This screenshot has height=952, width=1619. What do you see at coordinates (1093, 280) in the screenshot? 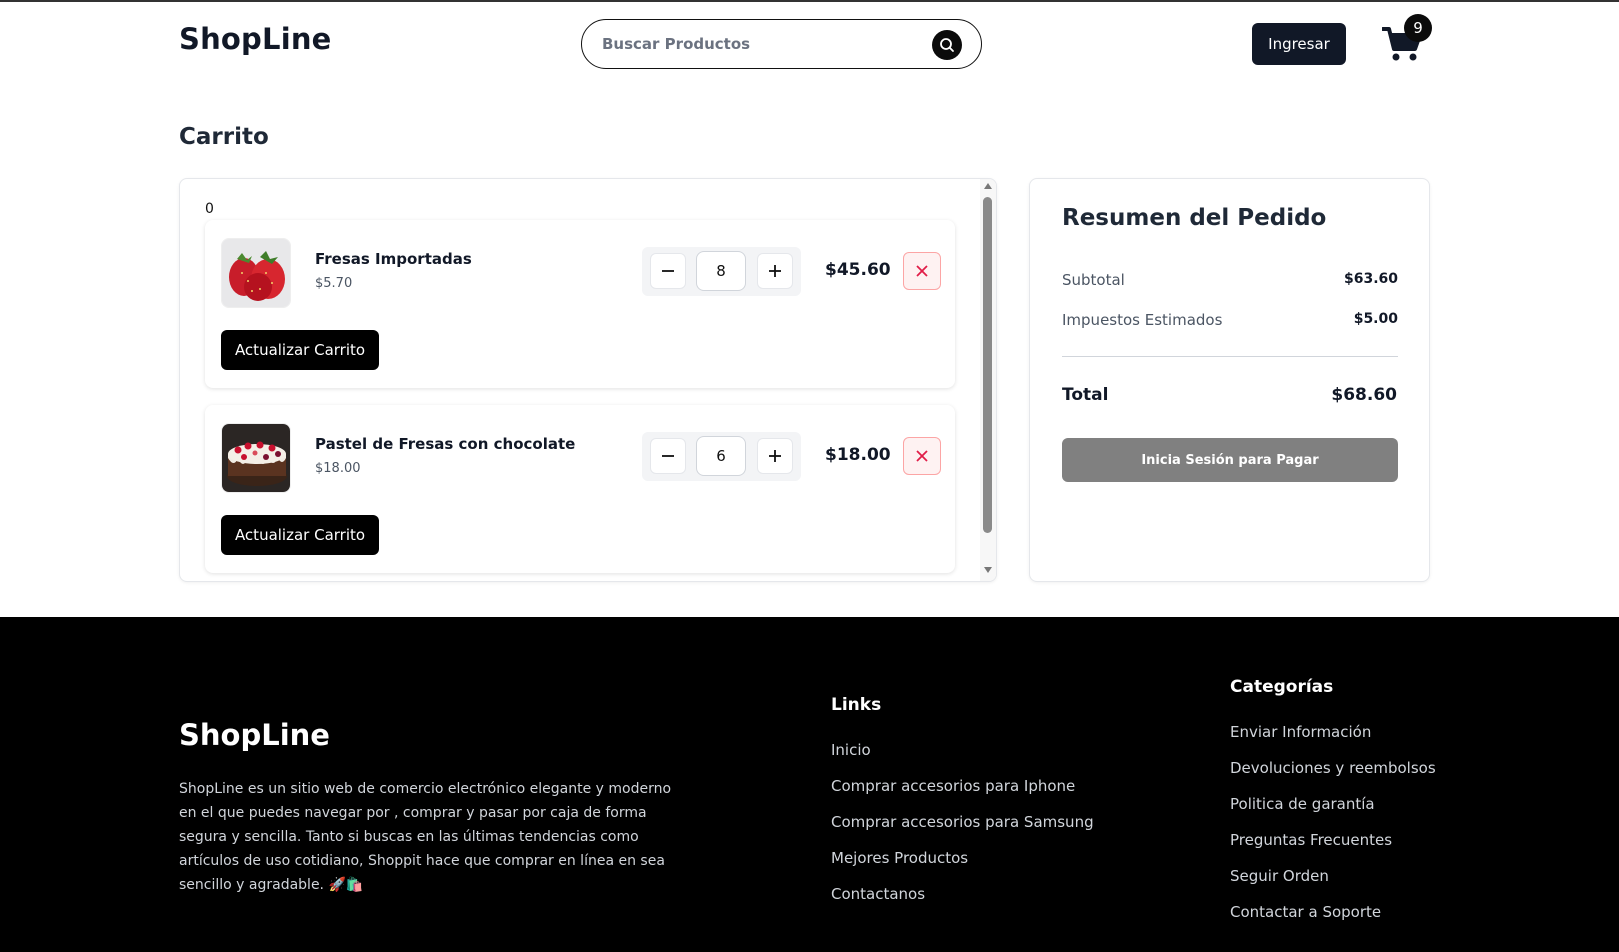
I see `subtotal-label: Subtotal` at bounding box center [1093, 280].